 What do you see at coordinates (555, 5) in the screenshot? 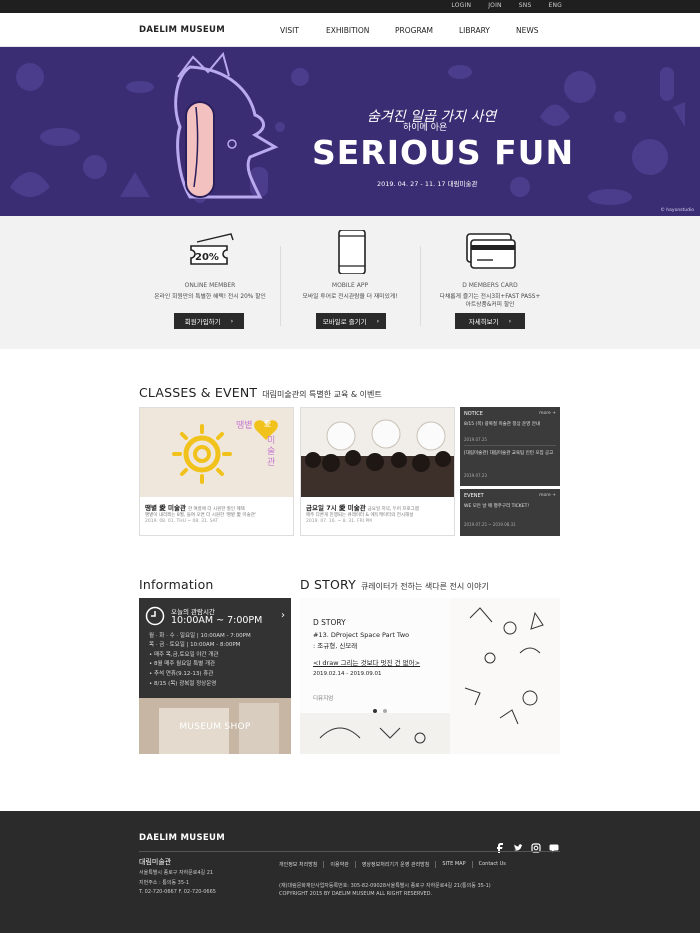
I see `eng-link: ENG` at bounding box center [555, 5].